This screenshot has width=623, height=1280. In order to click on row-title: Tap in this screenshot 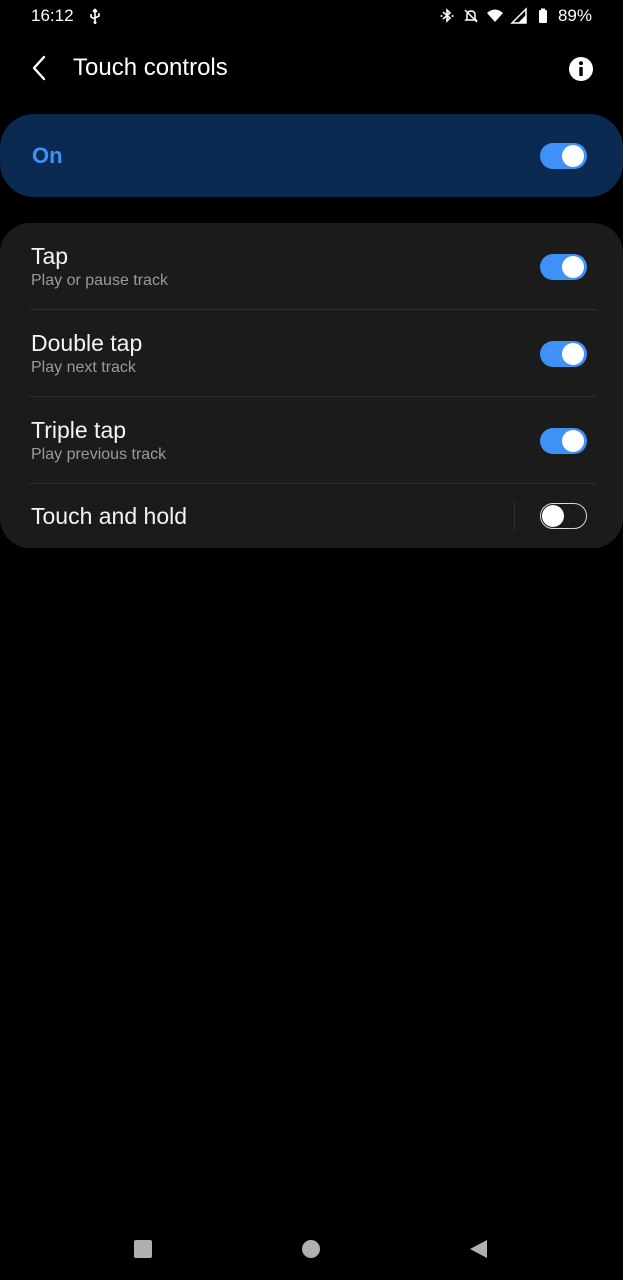, I will do `click(50, 256)`.